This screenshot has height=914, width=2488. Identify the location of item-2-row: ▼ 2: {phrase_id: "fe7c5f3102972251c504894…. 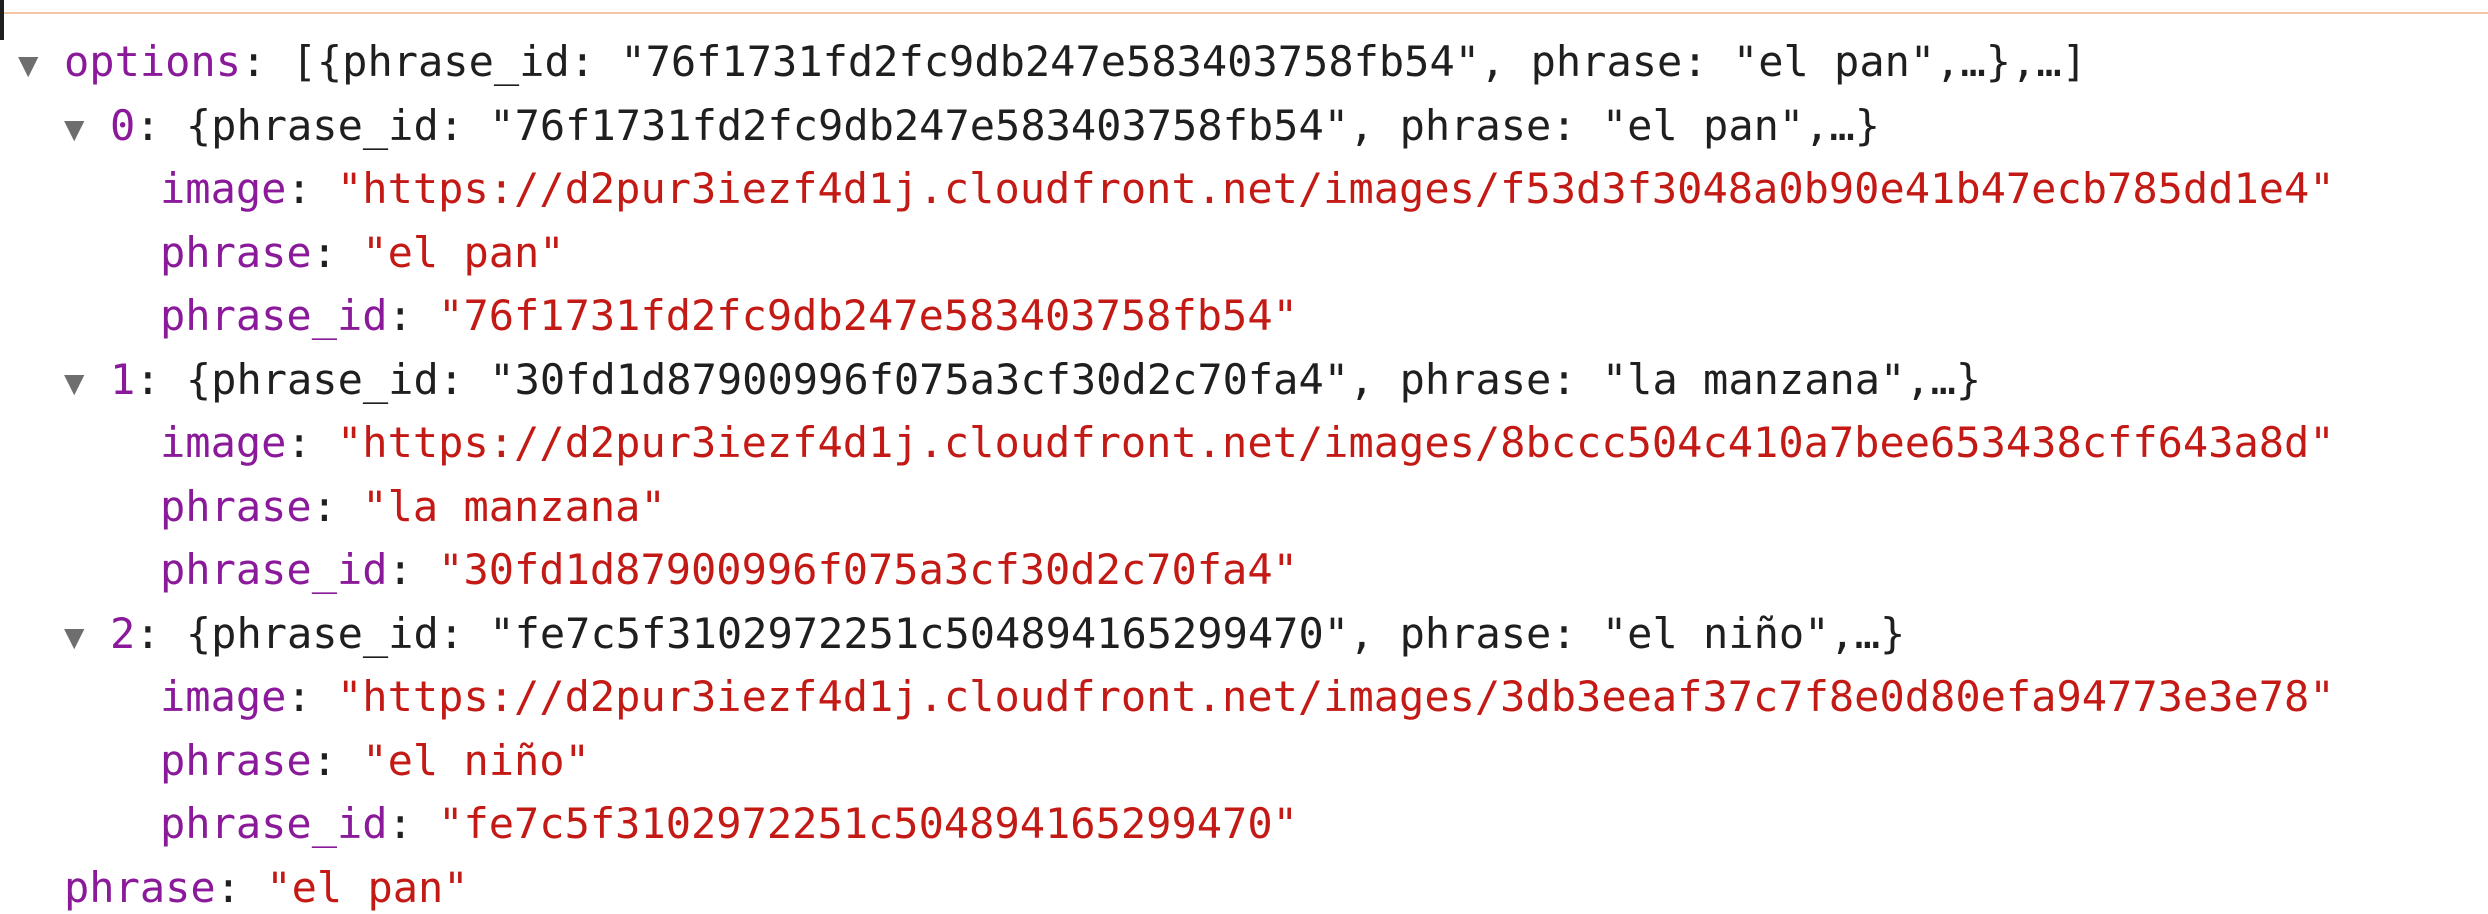
(1244, 634).